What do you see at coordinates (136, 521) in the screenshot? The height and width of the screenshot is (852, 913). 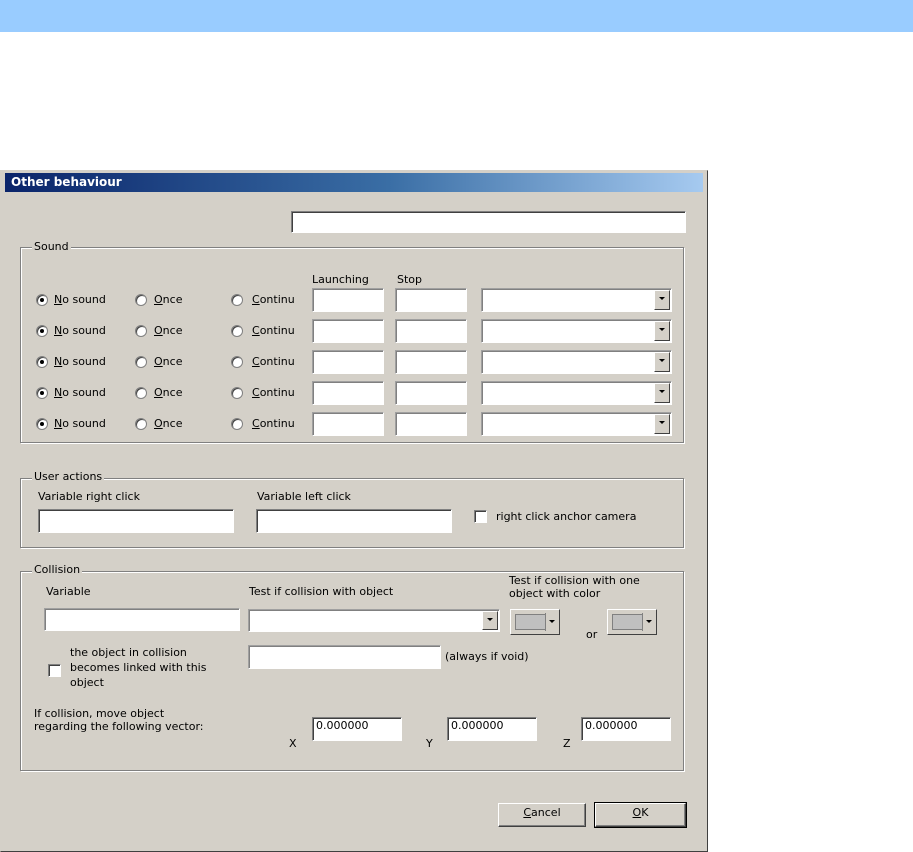 I see `right-click-field` at bounding box center [136, 521].